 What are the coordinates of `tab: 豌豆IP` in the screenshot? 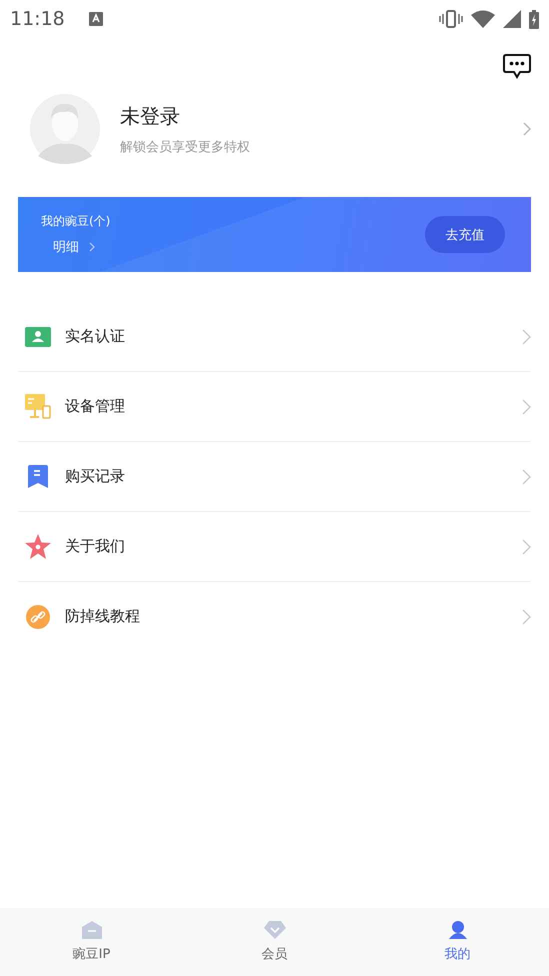 It's located at (91, 942).